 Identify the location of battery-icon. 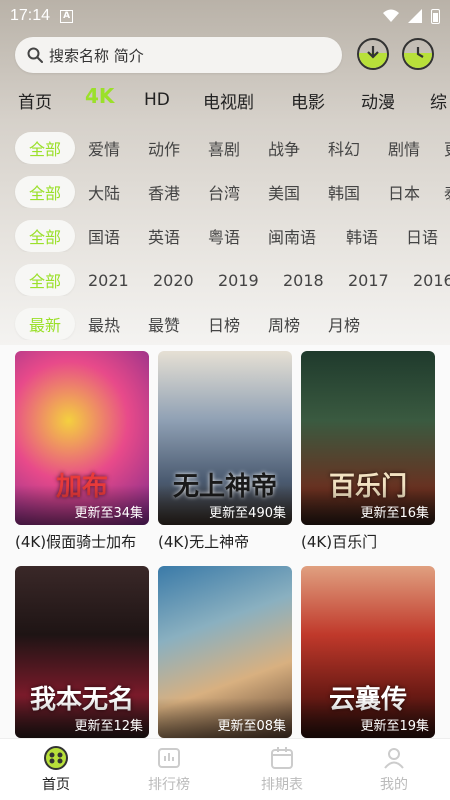
(435, 16).